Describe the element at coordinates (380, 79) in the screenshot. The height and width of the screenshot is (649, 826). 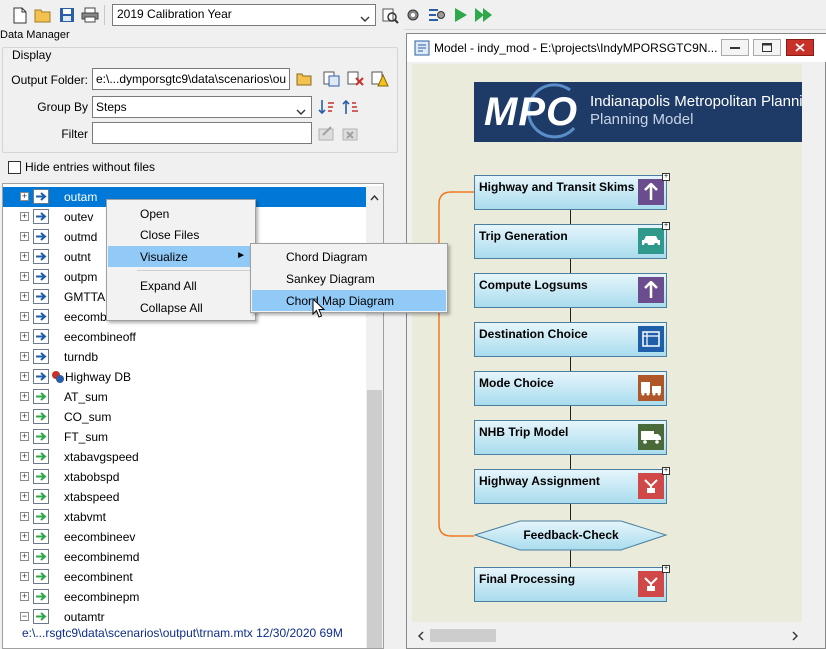
I see `warning-files-icon` at that location.